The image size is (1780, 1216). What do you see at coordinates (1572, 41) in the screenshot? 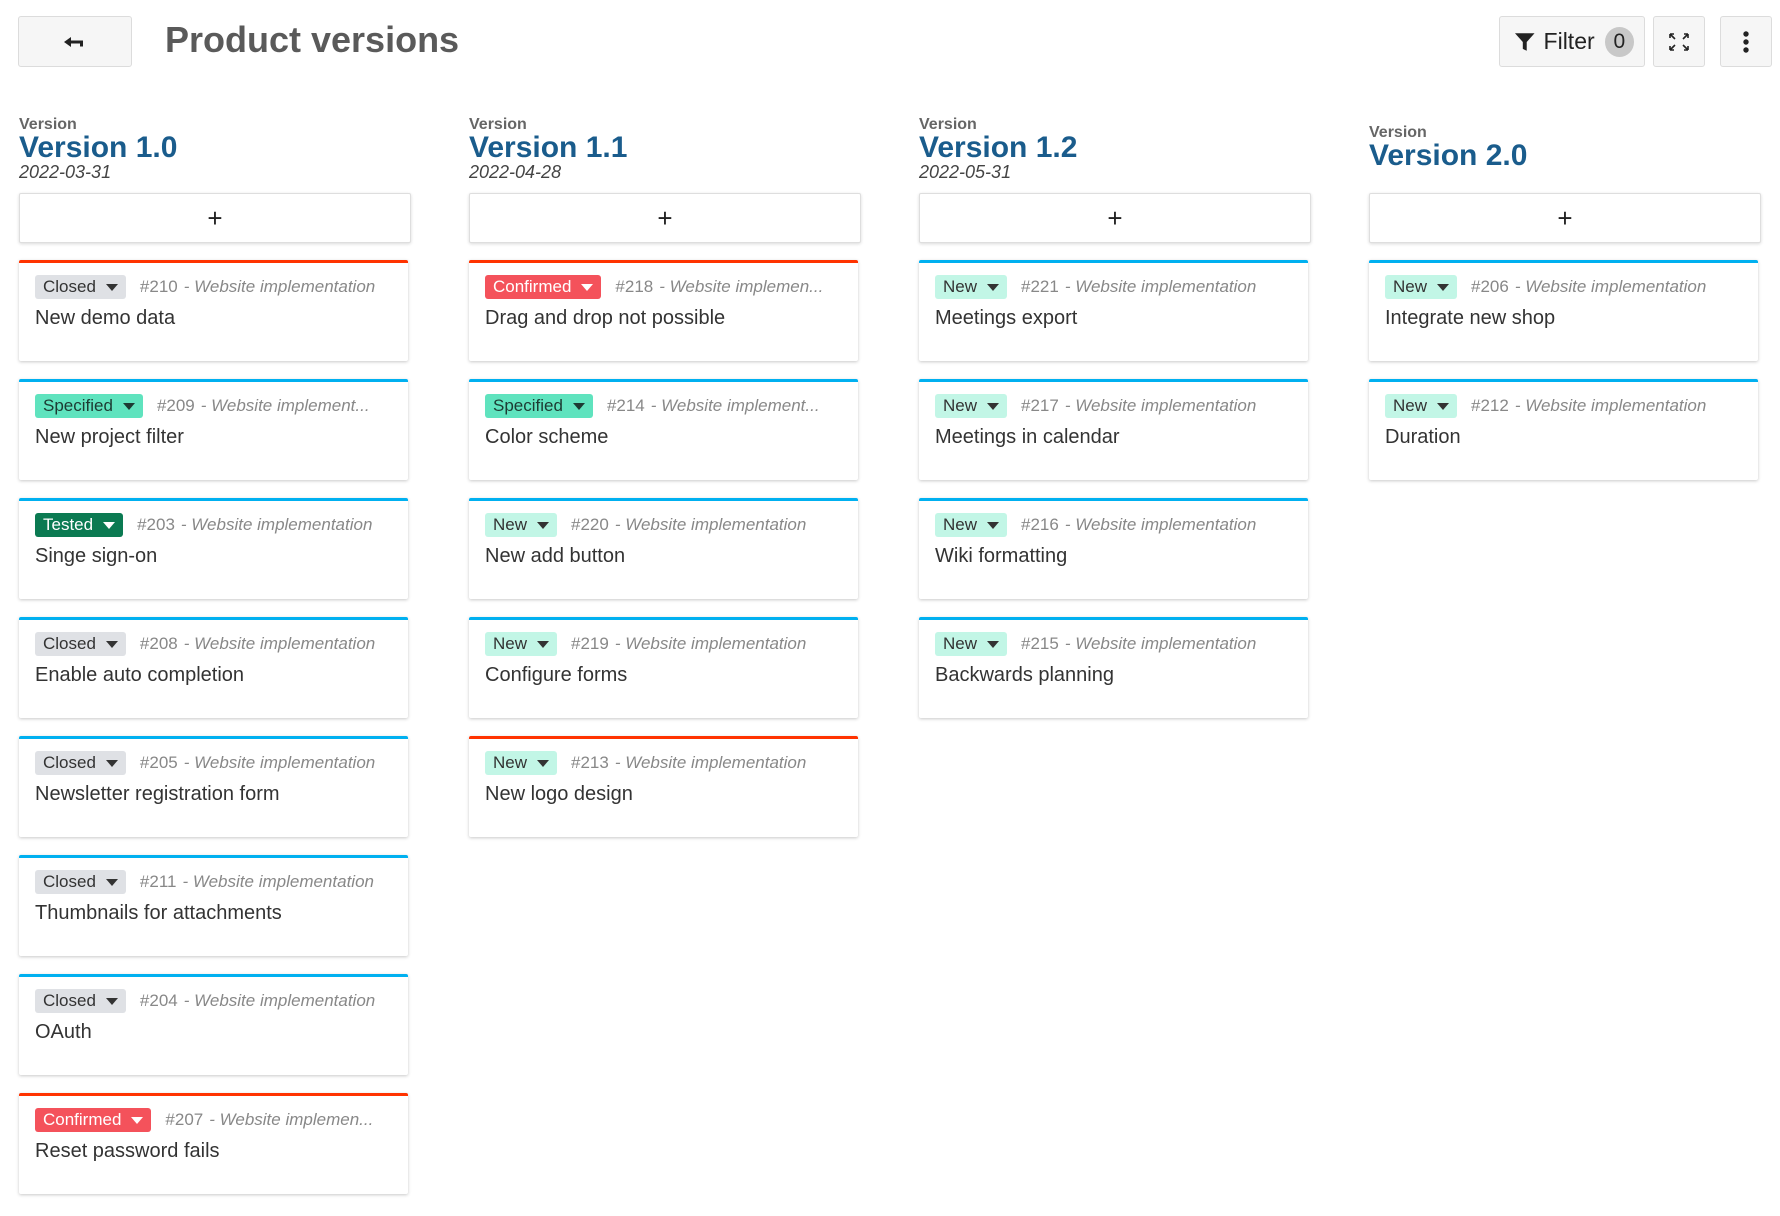
I see `filter-button: Filter 0` at bounding box center [1572, 41].